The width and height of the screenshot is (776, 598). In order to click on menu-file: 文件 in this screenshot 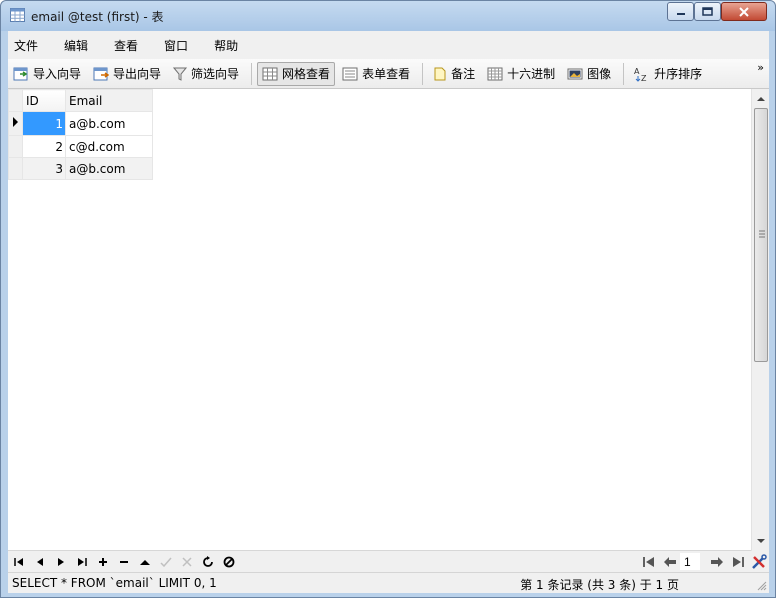, I will do `click(29, 45)`.